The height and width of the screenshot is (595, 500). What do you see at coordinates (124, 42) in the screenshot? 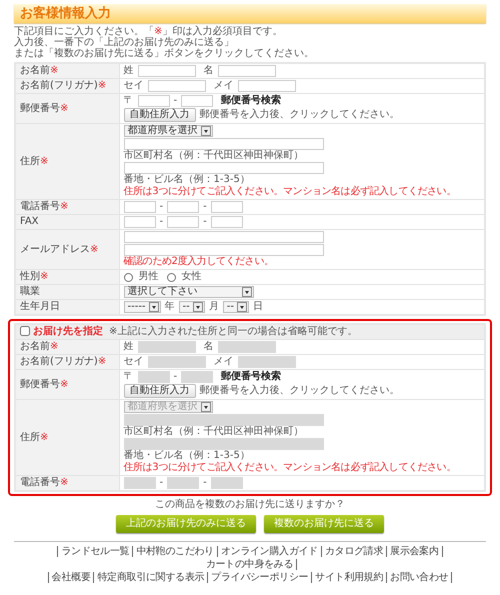
I see `intro-text: 入力後、一番下の「上記のお届け先のみに送る」` at bounding box center [124, 42].